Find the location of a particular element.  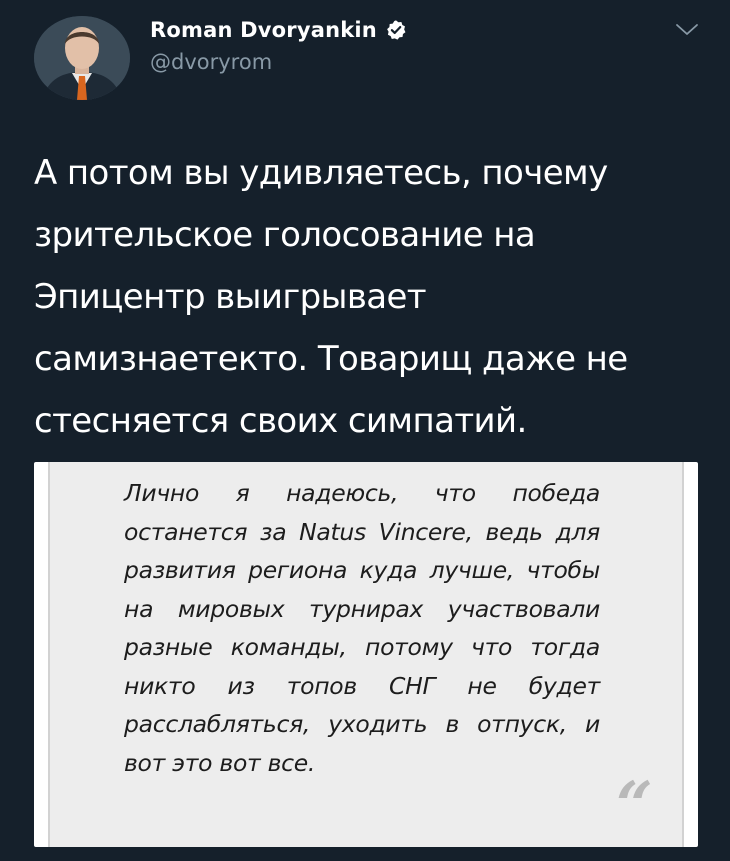

display-name-row: Roman Dvoryankin is located at coordinates (278, 30).